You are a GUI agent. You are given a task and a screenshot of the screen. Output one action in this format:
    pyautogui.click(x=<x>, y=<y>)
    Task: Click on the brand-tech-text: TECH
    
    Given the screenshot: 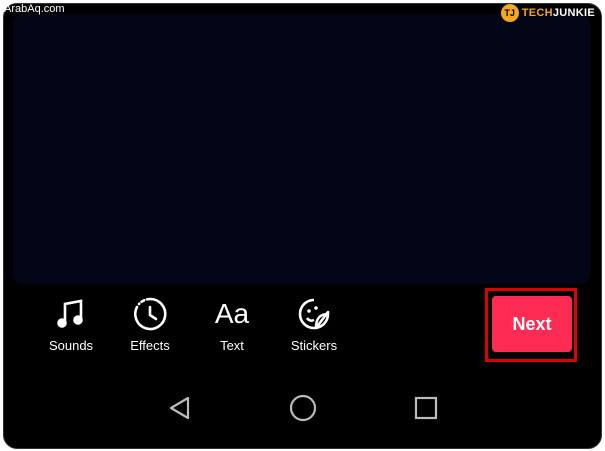 What is the action you would take?
    pyautogui.click(x=537, y=13)
    